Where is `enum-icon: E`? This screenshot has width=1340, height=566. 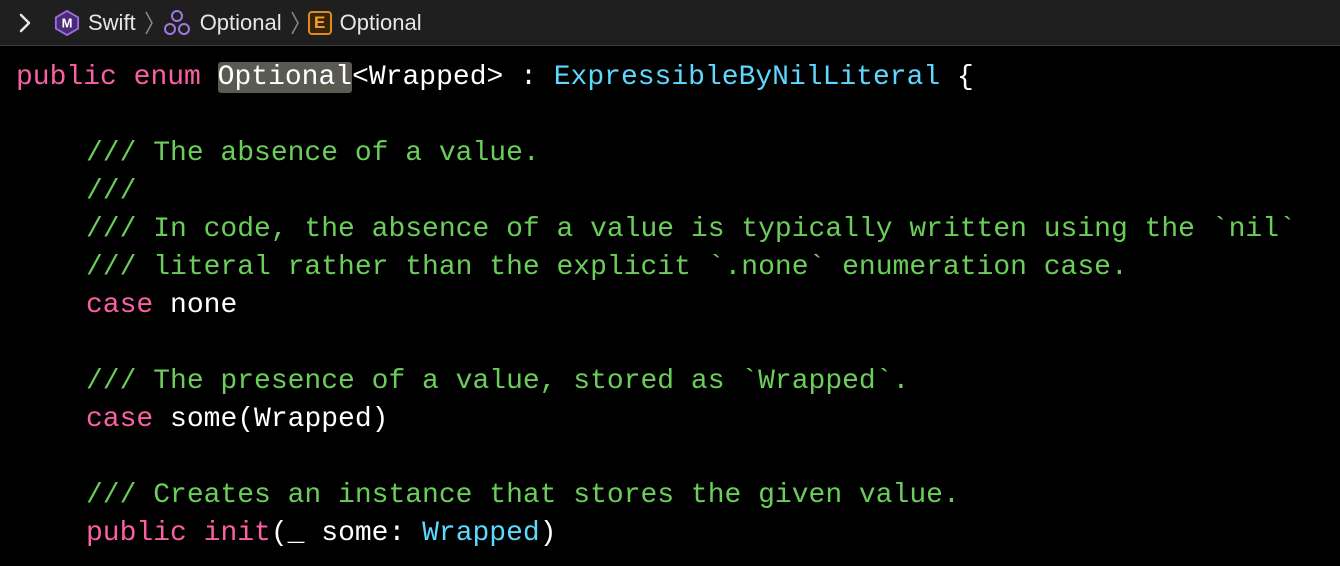
enum-icon: E is located at coordinates (319, 22).